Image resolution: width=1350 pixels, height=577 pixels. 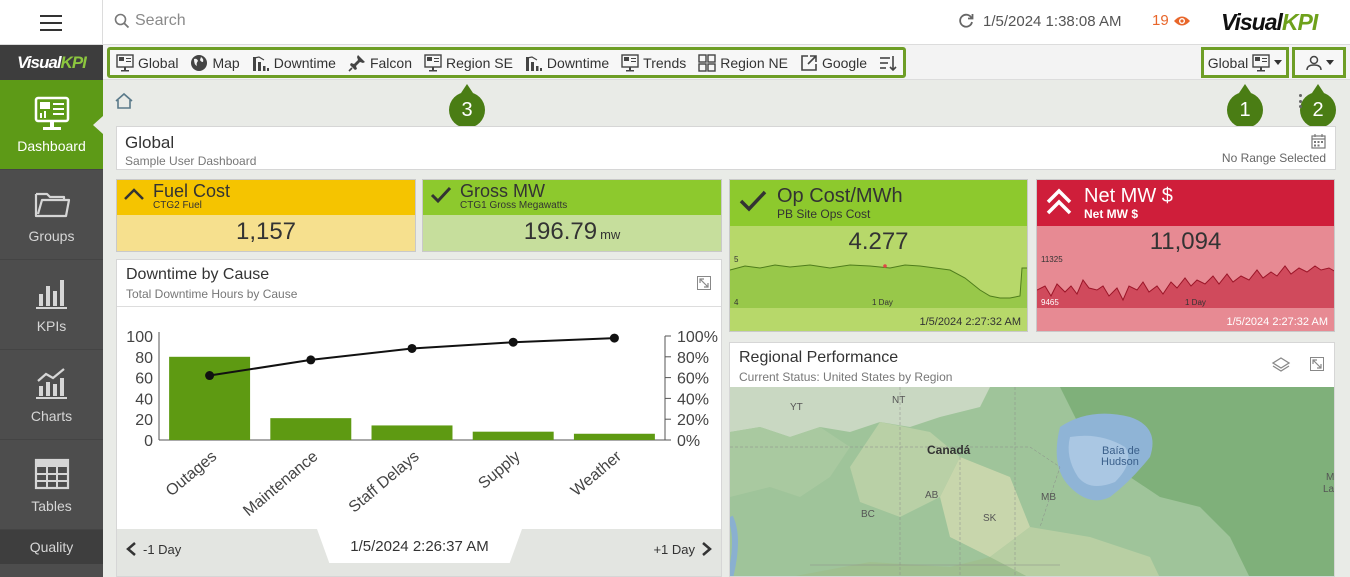 What do you see at coordinates (51, 415) in the screenshot?
I see `sidebar-item-label: Charts` at bounding box center [51, 415].